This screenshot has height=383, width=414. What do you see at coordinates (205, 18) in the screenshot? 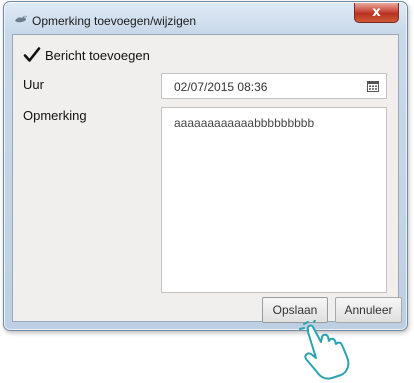
I see `title-bar: Opmerking toevoegen/wijzigen x` at bounding box center [205, 18].